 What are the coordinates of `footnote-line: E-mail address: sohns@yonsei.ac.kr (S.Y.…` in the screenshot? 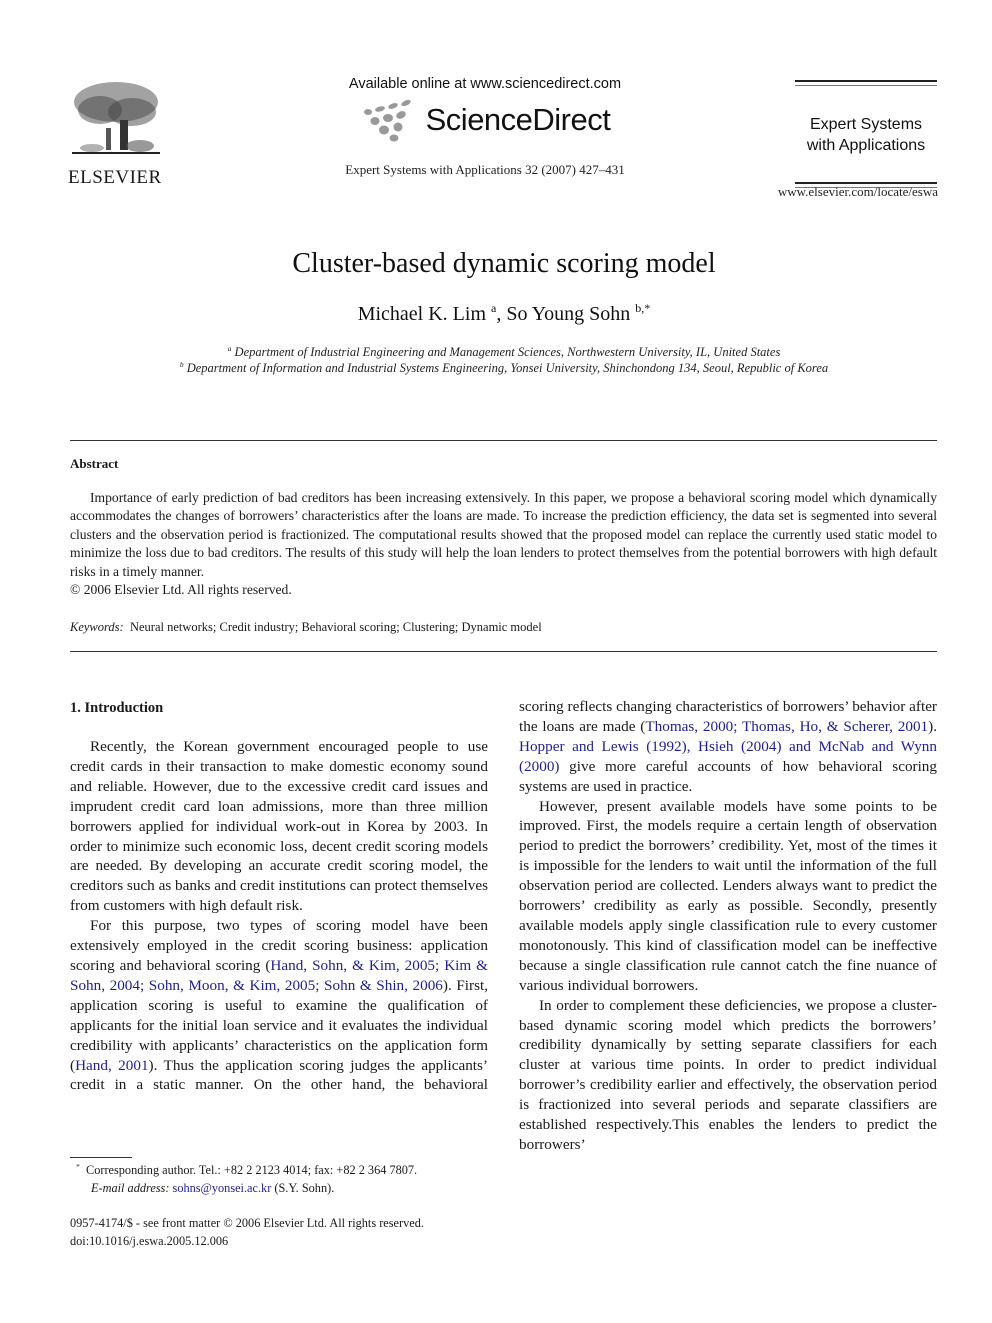 It's located at (285, 1188).